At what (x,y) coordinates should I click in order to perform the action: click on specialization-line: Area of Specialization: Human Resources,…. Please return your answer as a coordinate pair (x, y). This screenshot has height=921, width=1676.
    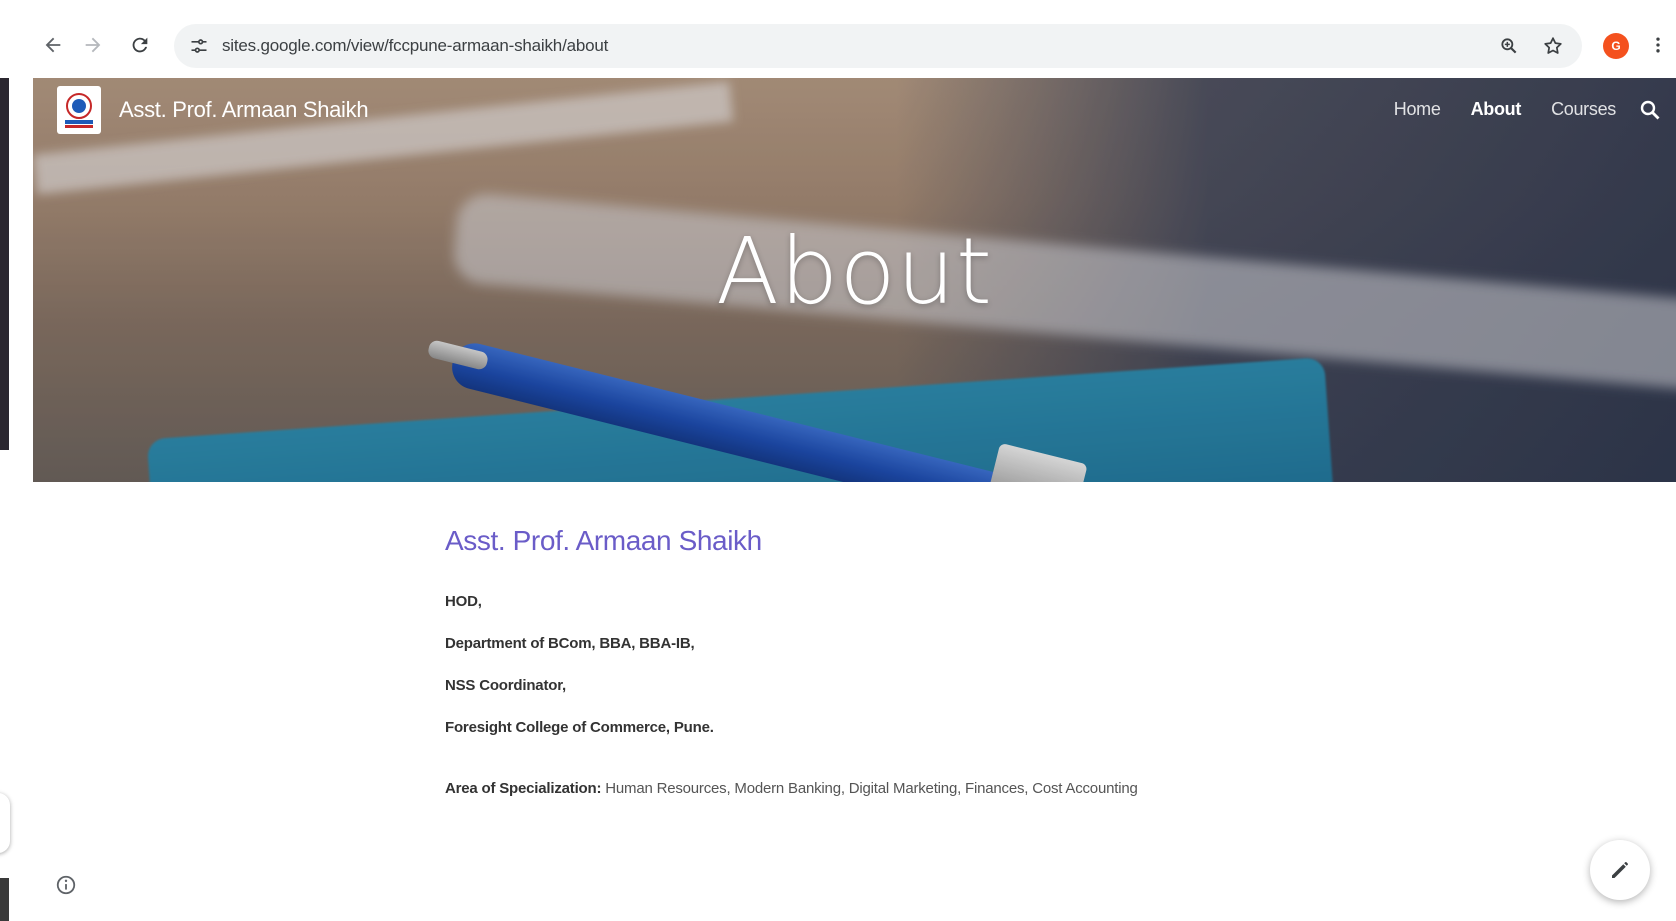
    Looking at the image, I should click on (895, 788).